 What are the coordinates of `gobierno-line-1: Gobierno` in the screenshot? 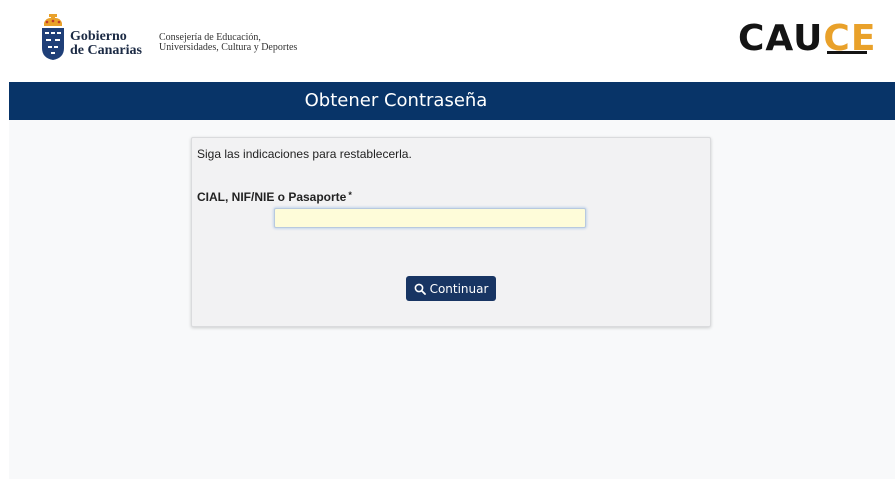 It's located at (98, 36).